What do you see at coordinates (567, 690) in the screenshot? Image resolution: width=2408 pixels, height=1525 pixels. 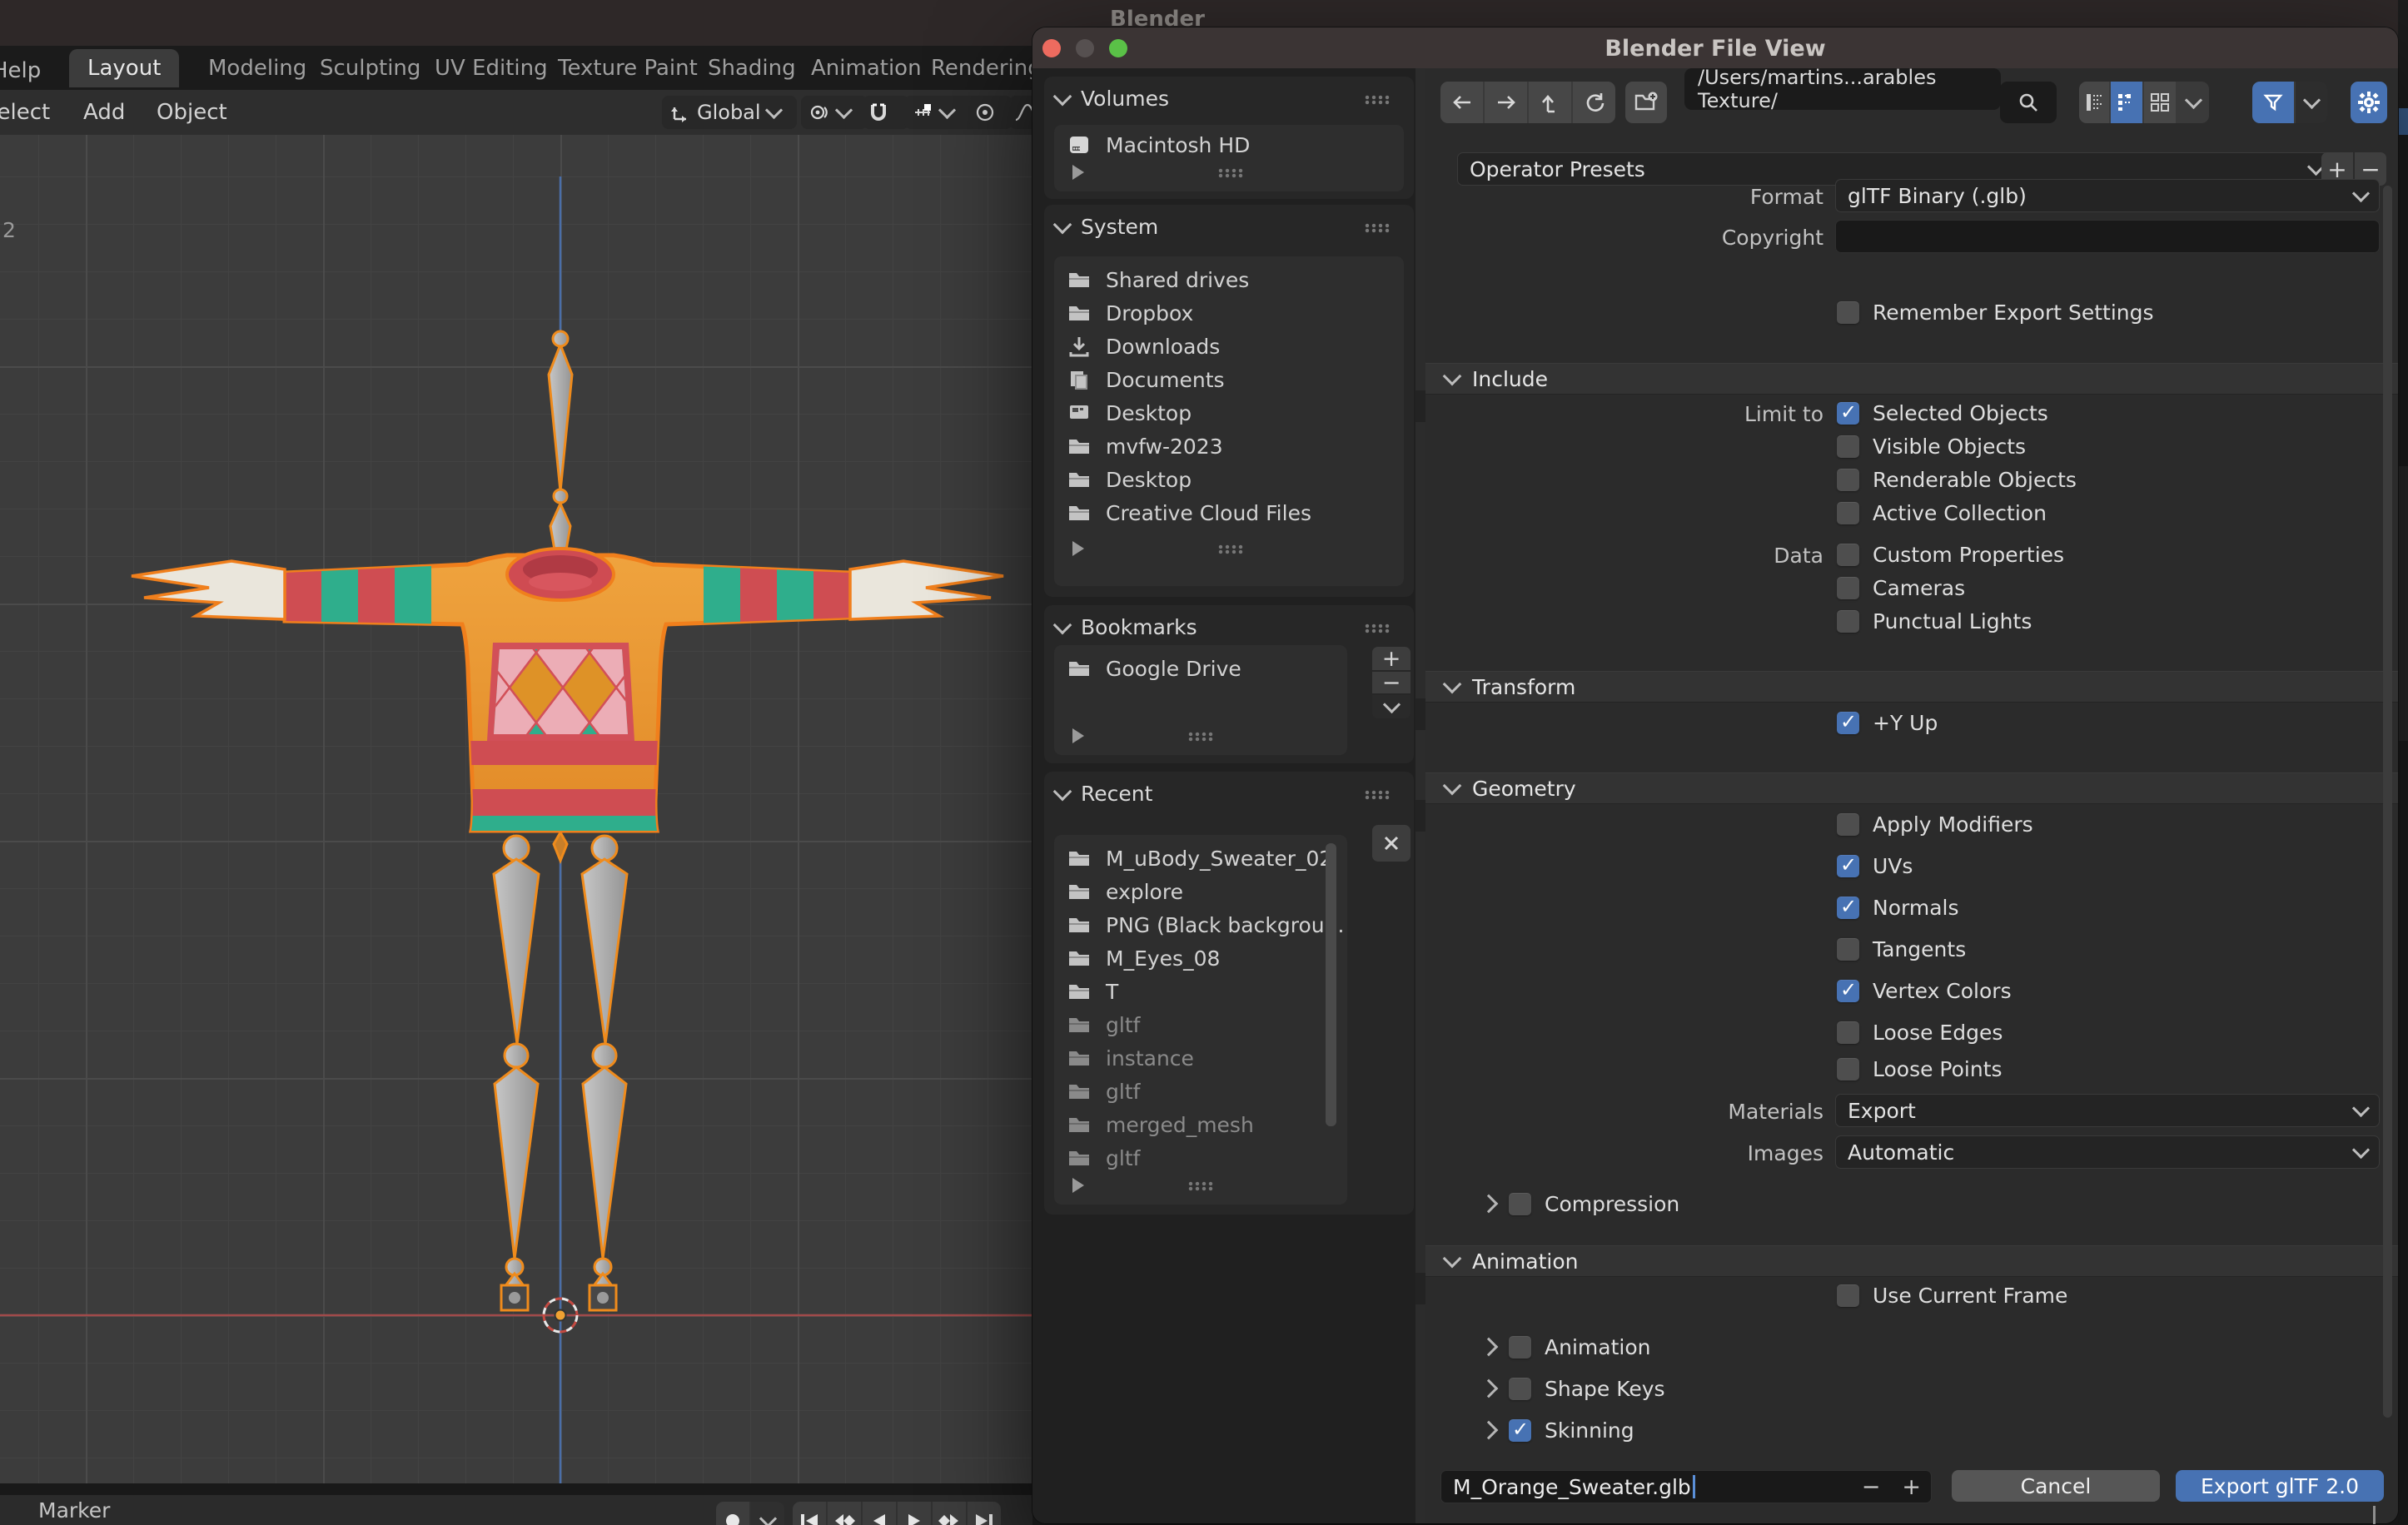 I see `sweater-mesh` at bounding box center [567, 690].